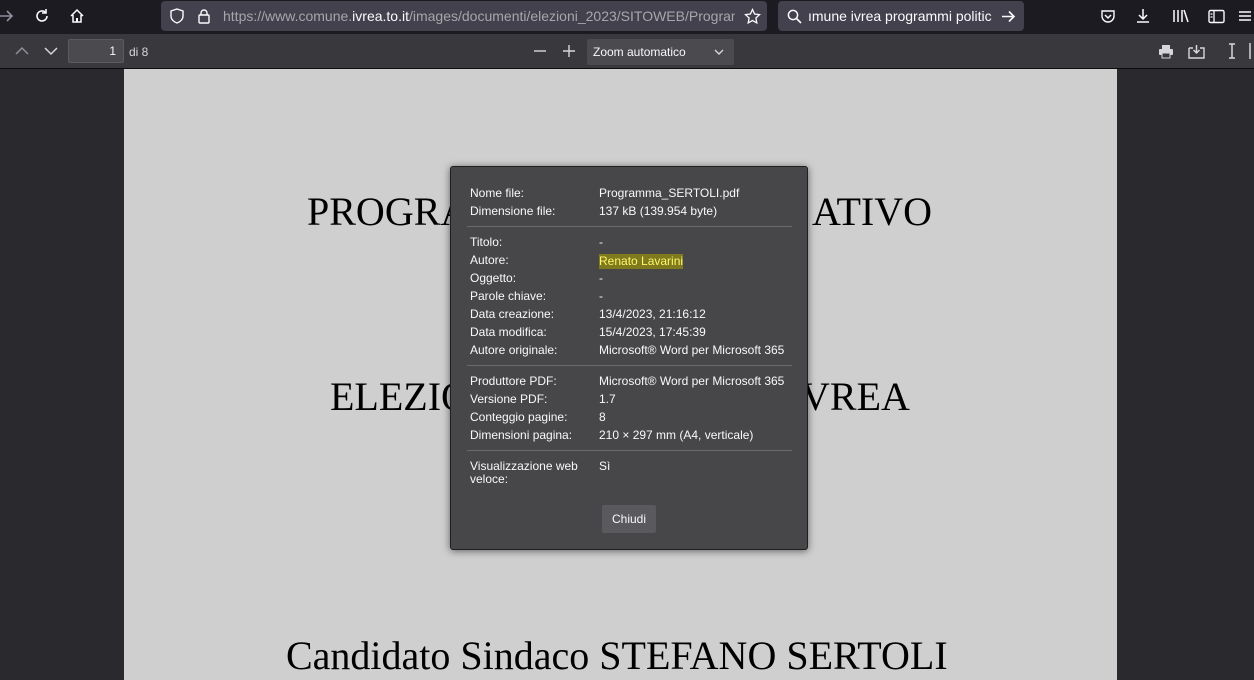 This screenshot has height=680, width=1254. Describe the element at coordinates (514, 350) in the screenshot. I see `property-label: Autore originale:` at that location.